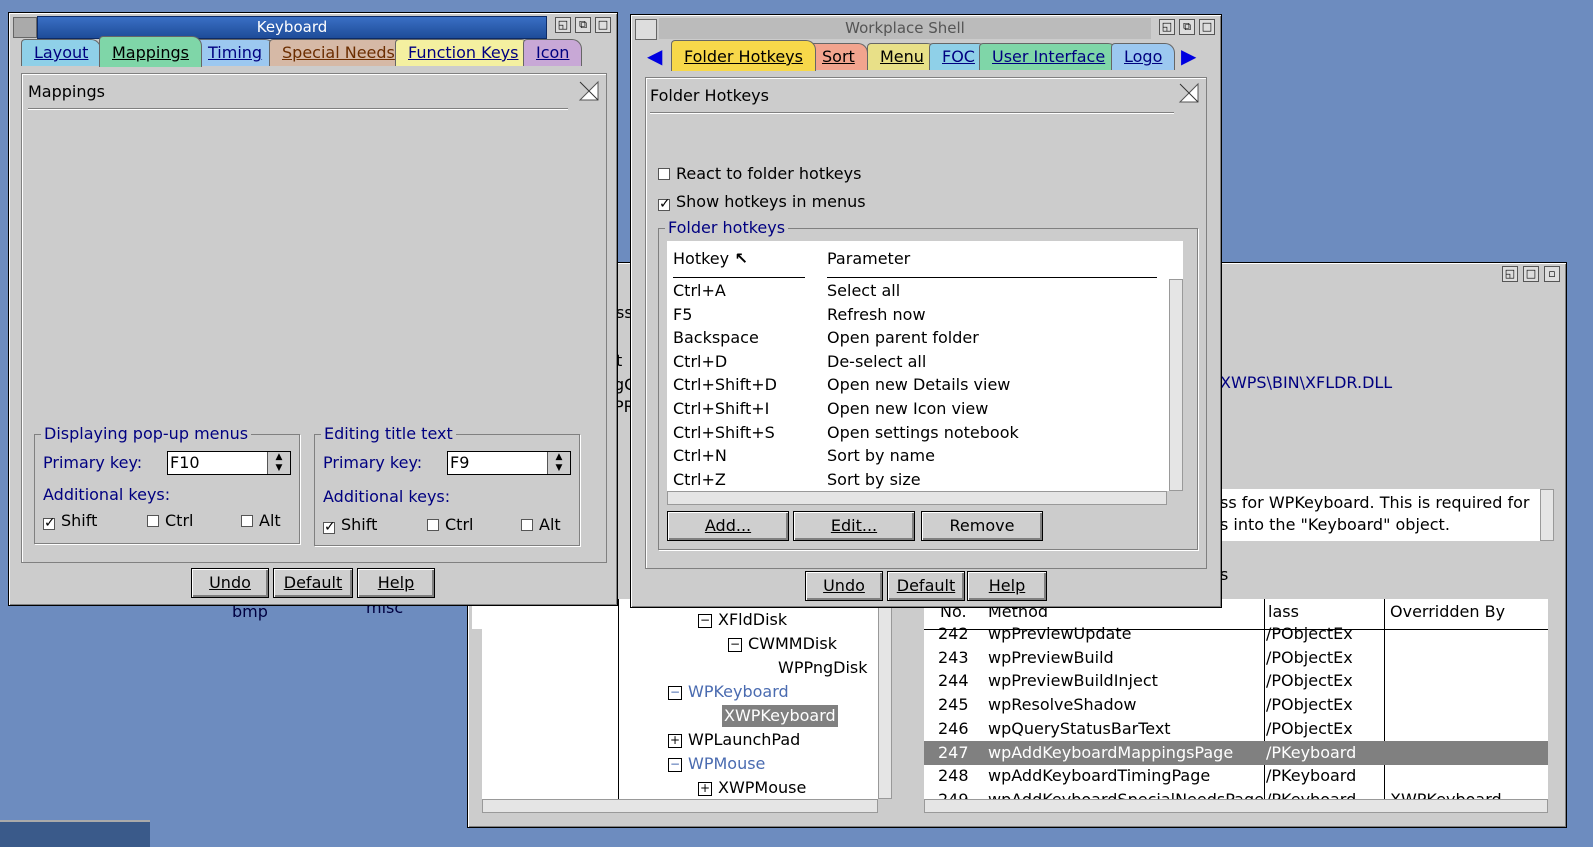 The image size is (1593, 847). Describe the element at coordinates (902, 56) in the screenshot. I see `tab-menu: Menu` at that location.